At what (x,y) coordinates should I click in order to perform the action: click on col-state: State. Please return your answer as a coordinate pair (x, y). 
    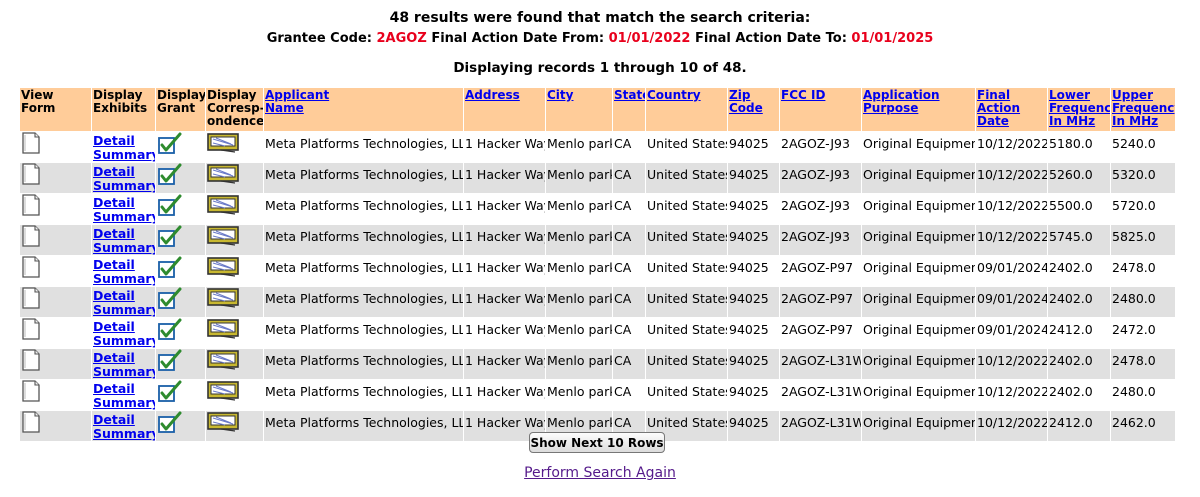
    Looking at the image, I should click on (629, 109).